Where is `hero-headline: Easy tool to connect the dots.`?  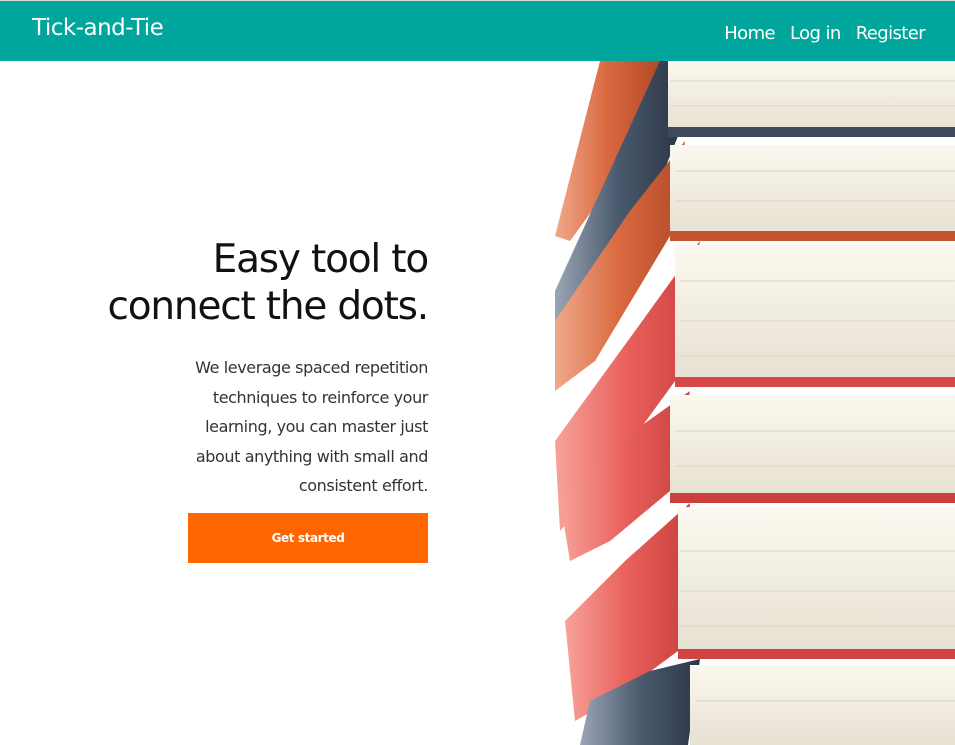 hero-headline: Easy tool to connect the dots. is located at coordinates (265, 283).